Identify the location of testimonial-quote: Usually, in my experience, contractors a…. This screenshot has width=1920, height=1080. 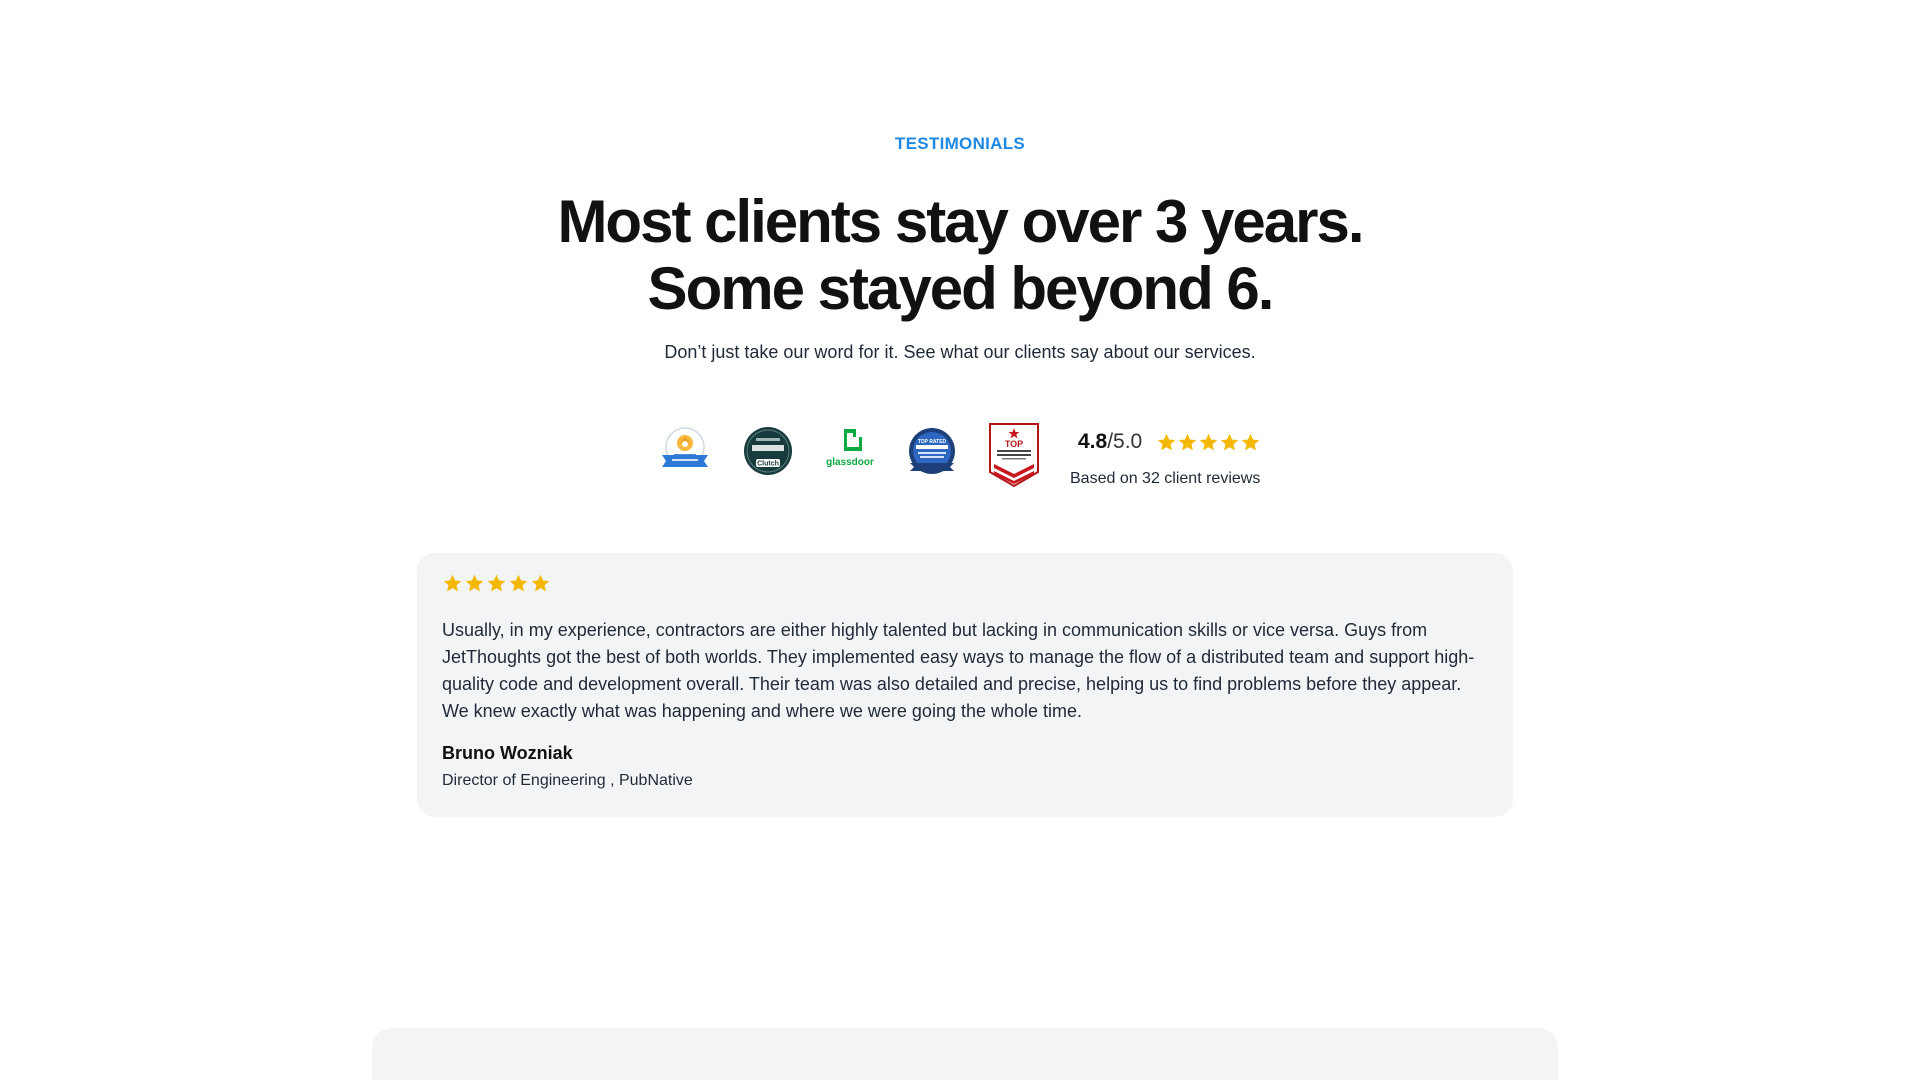
(958, 670).